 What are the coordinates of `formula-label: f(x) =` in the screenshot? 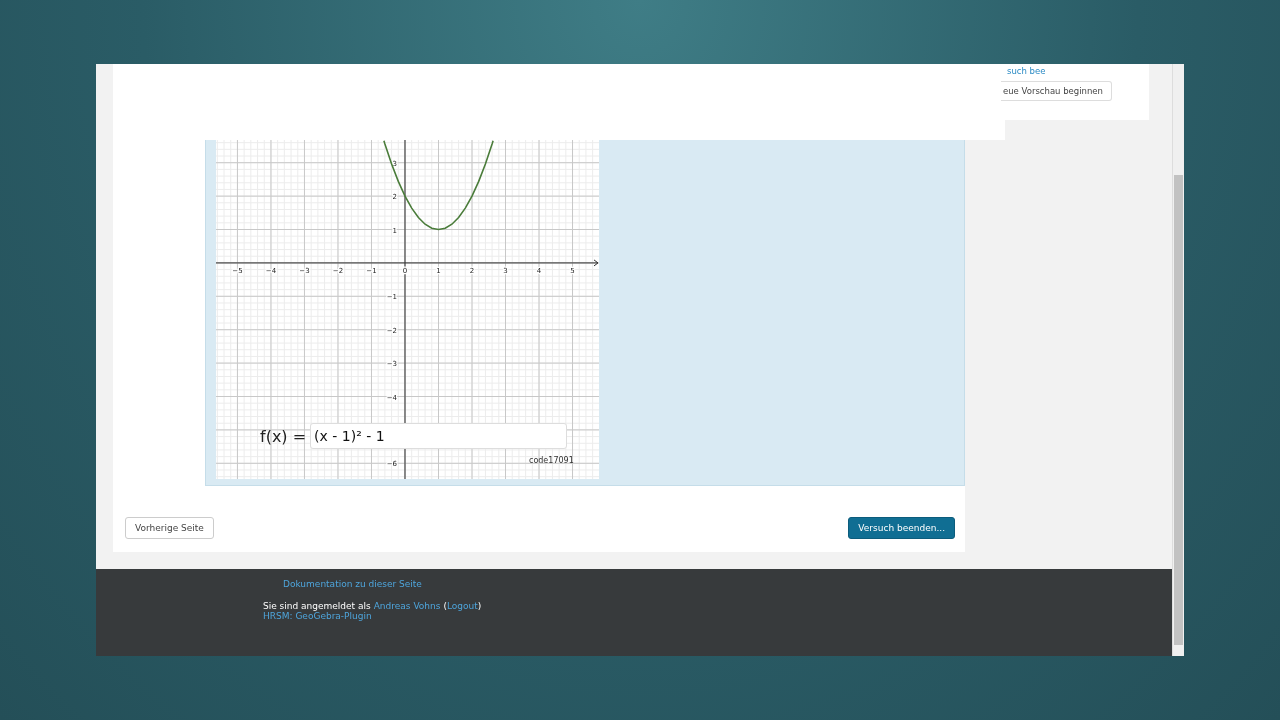 It's located at (283, 436).